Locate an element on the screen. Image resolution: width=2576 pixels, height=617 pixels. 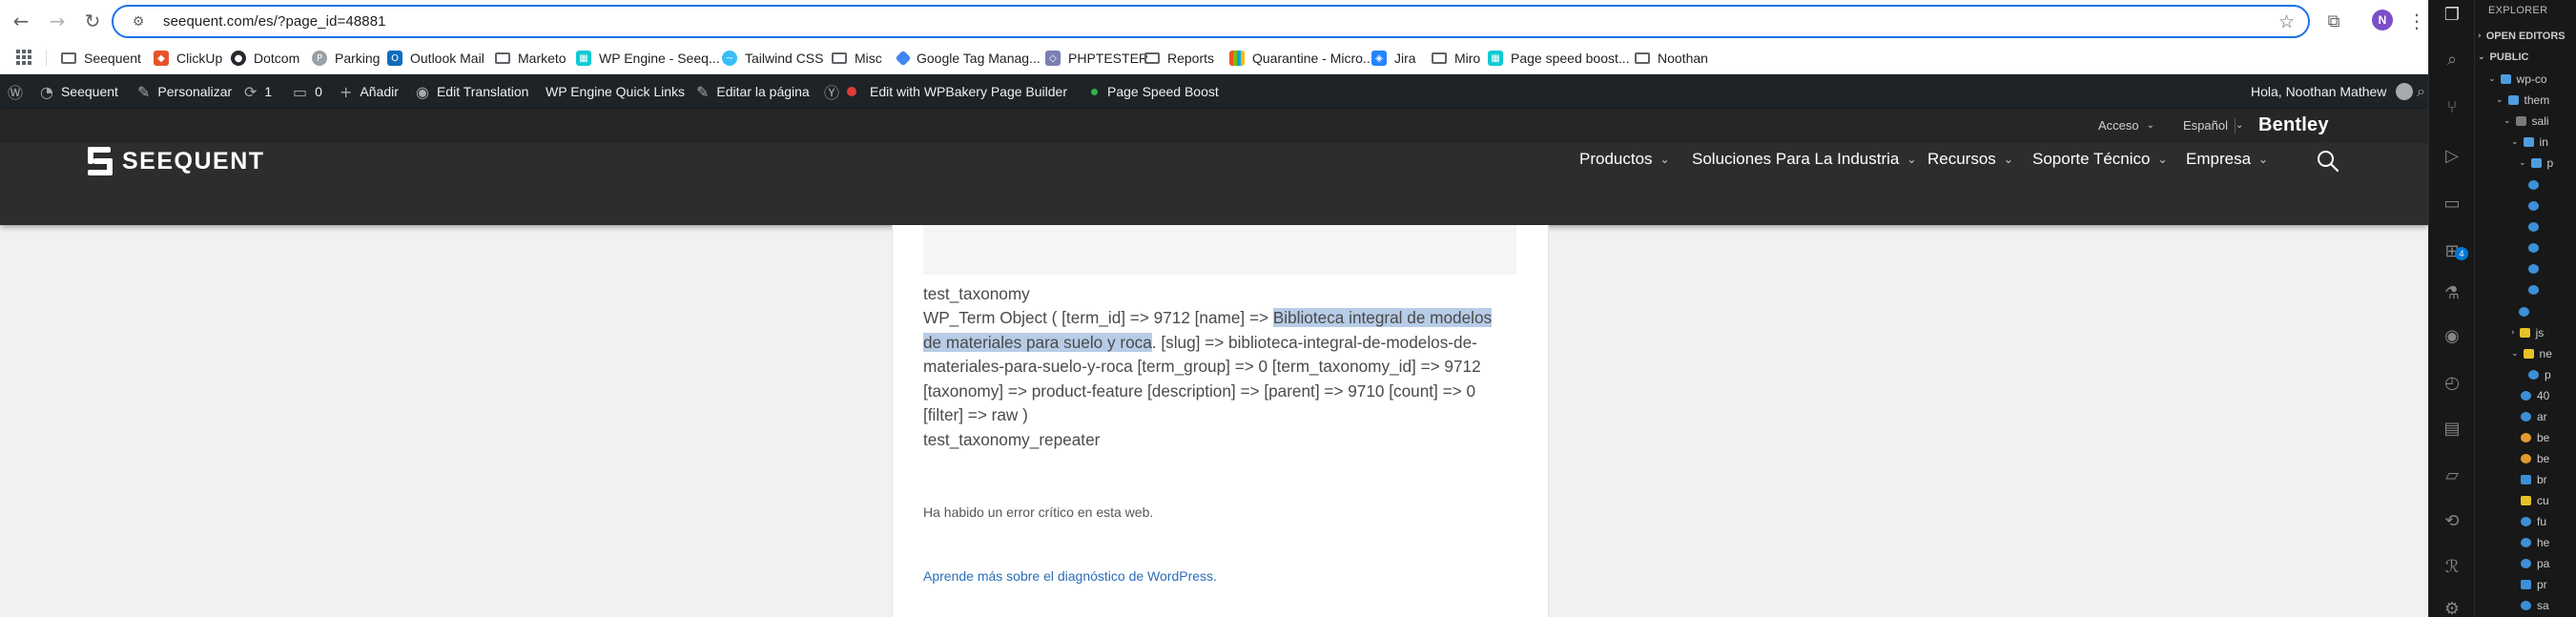
bookmark-outlook-mail: O Outlook Mail is located at coordinates (435, 59).